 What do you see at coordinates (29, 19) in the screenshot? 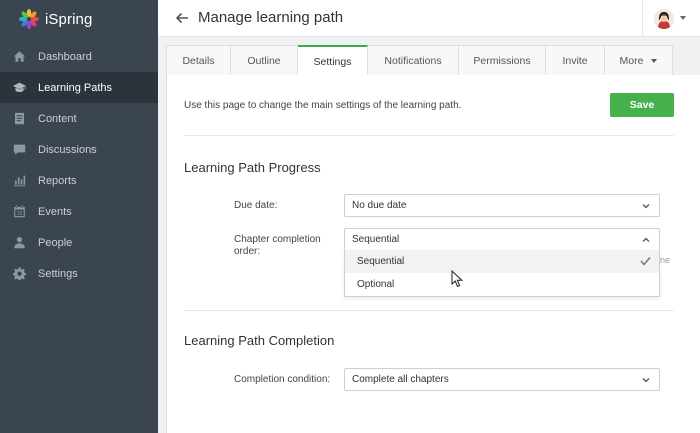
I see `flower-logo-icon` at bounding box center [29, 19].